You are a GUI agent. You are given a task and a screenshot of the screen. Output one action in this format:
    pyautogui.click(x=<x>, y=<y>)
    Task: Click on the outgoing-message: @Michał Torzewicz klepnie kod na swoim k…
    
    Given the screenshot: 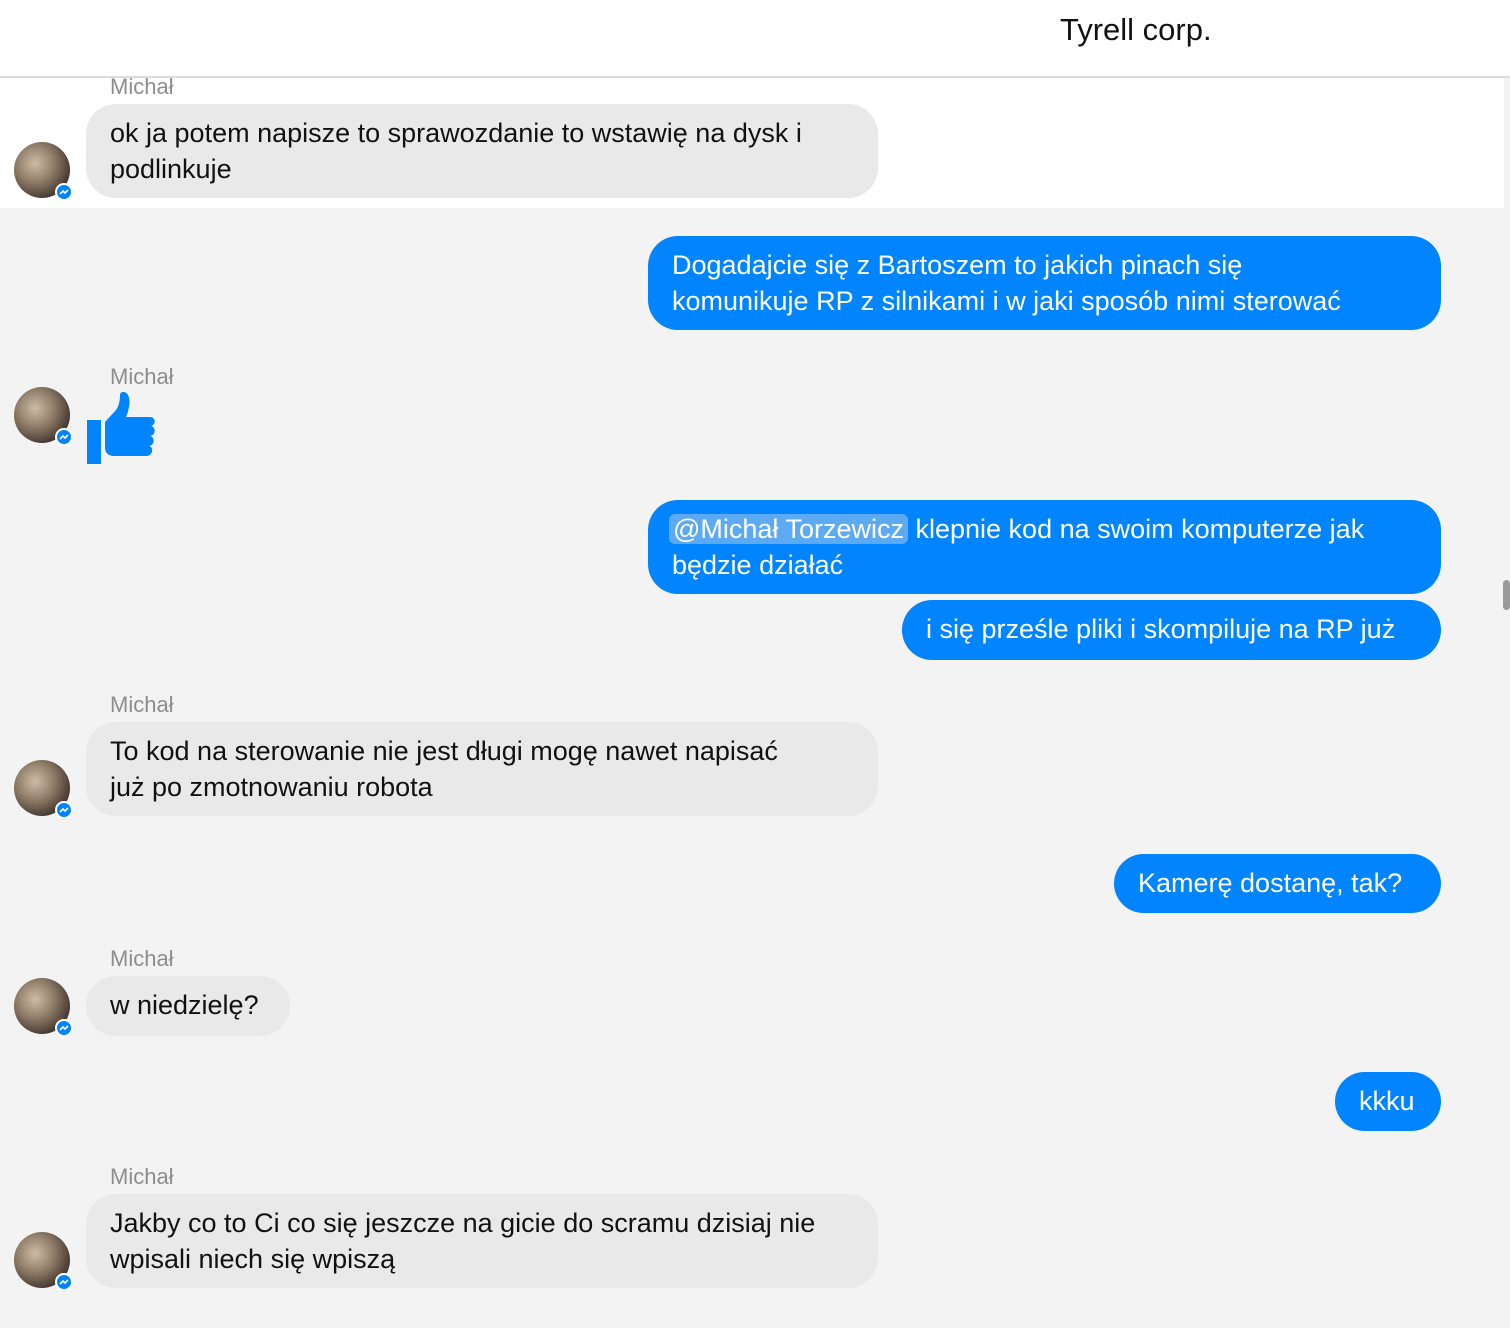 What is the action you would take?
    pyautogui.click(x=1044, y=547)
    